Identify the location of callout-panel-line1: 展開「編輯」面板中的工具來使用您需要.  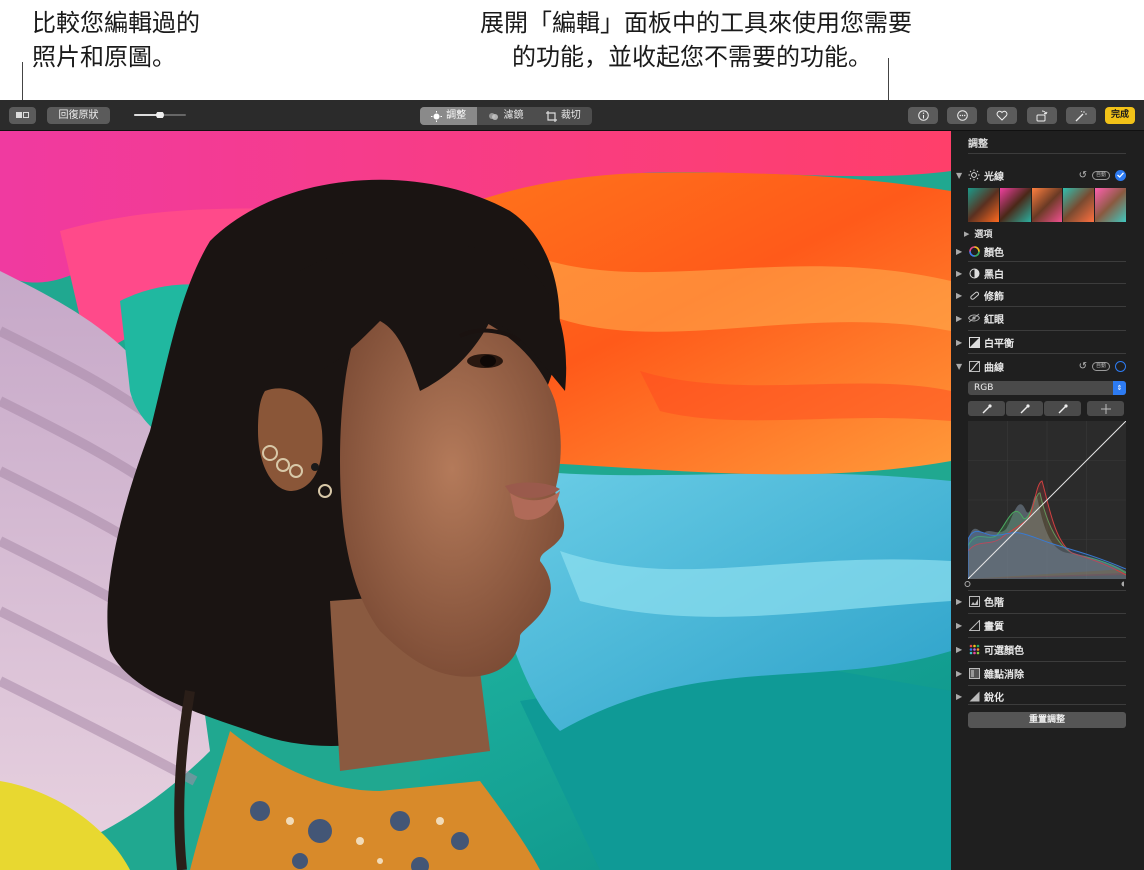
(696, 23).